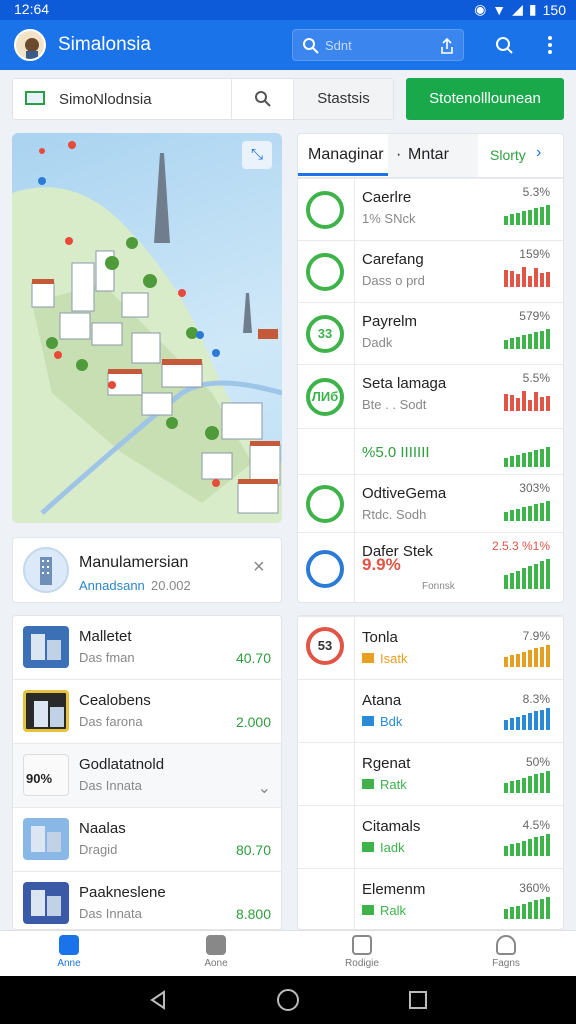  Describe the element at coordinates (438, 586) in the screenshot. I see `row-subtitle-2: Fonnsk` at that location.